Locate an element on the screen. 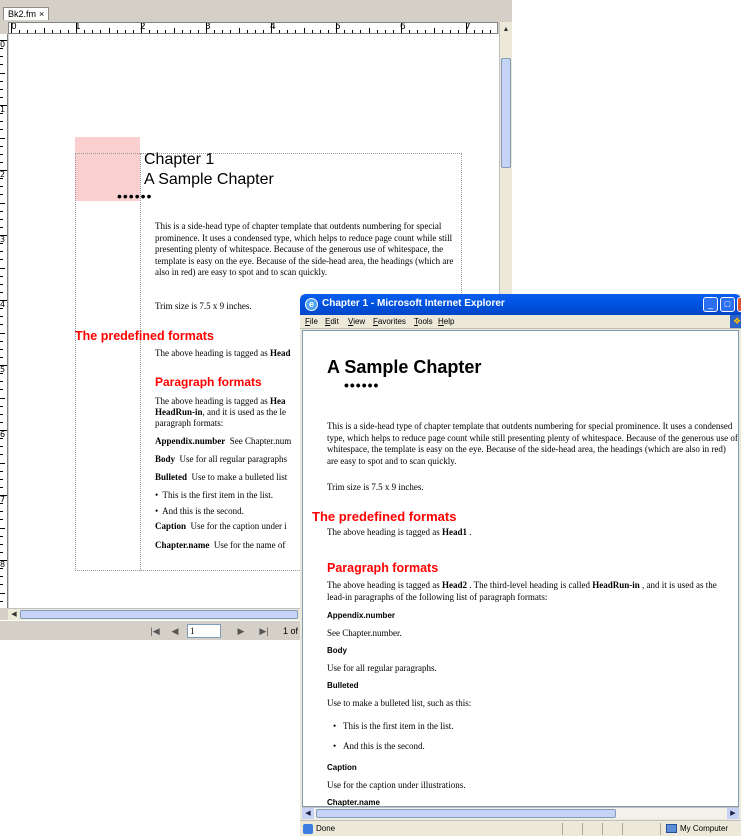  def-desc: Use for the name of is located at coordinates (249, 545).